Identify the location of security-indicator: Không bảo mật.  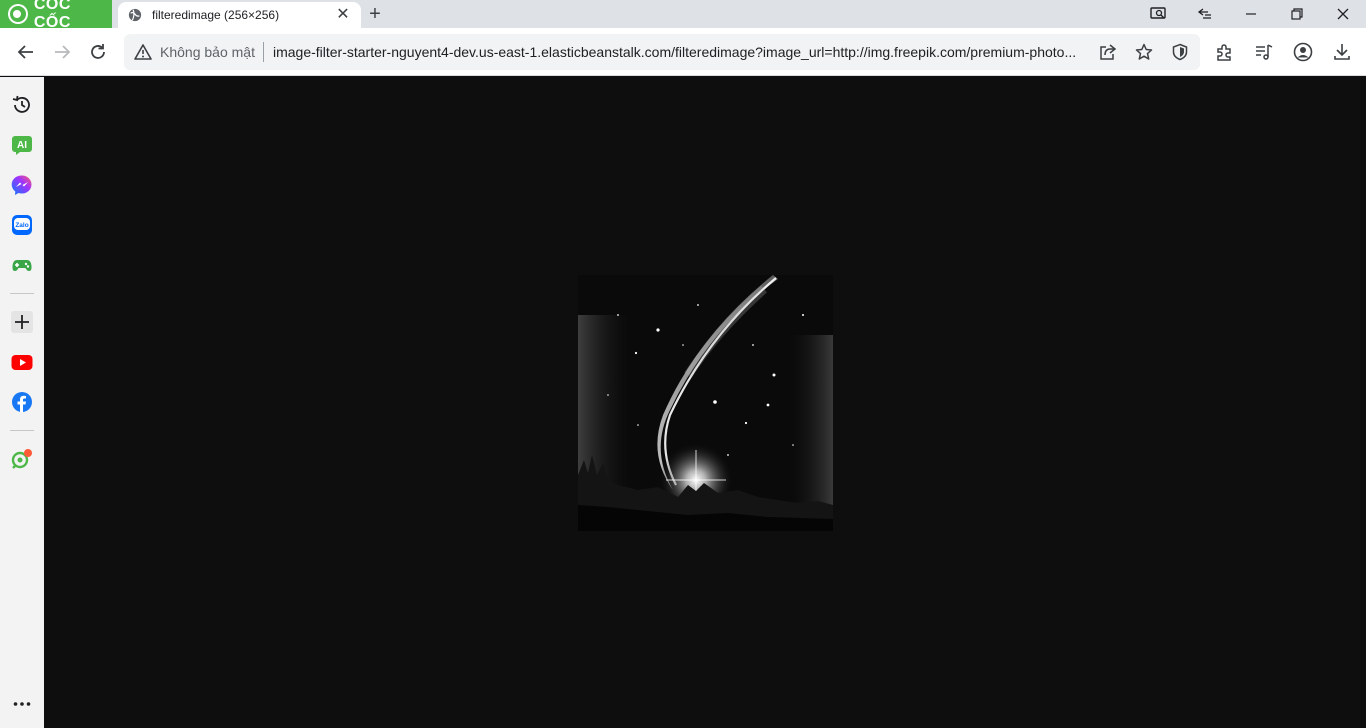
(189, 52).